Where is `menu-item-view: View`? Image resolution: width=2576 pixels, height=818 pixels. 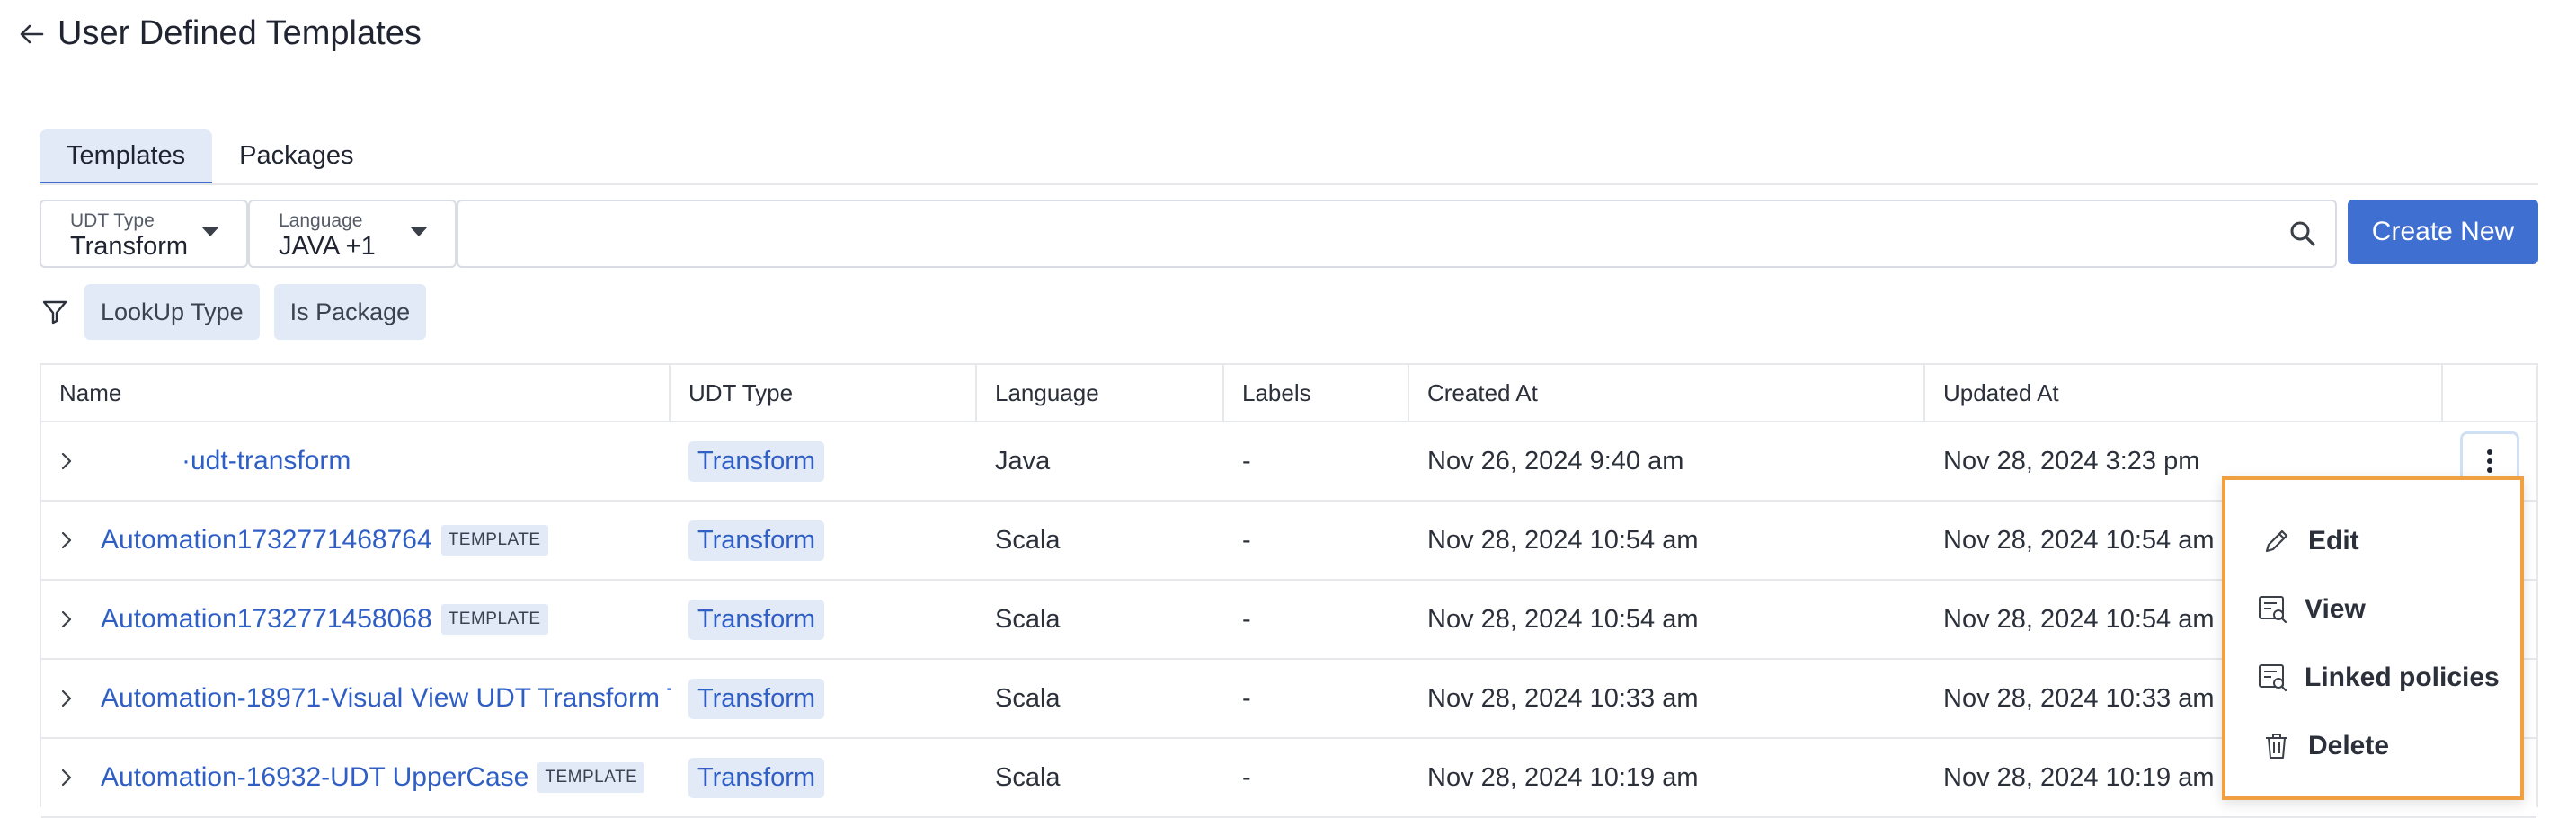 menu-item-view: View is located at coordinates (2311, 609).